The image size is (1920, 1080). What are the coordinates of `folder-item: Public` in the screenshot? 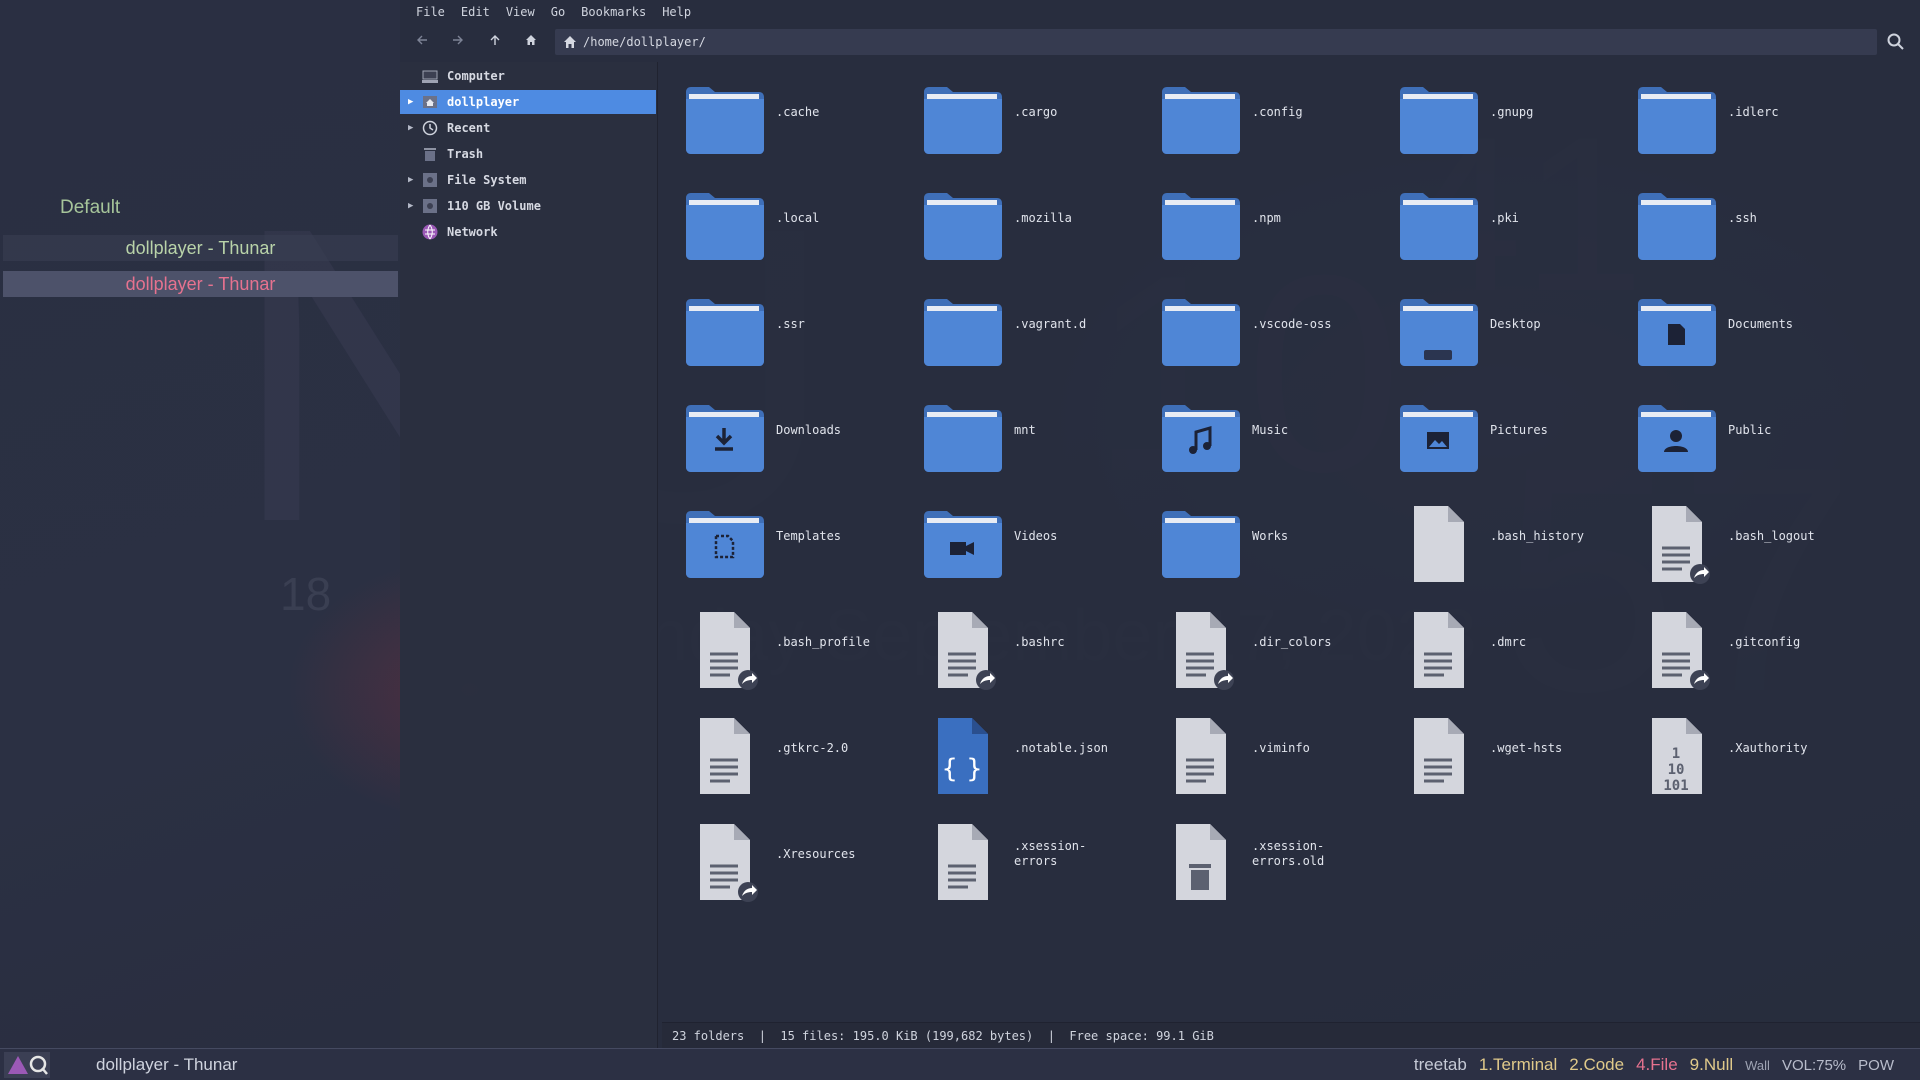 It's located at (1734, 430).